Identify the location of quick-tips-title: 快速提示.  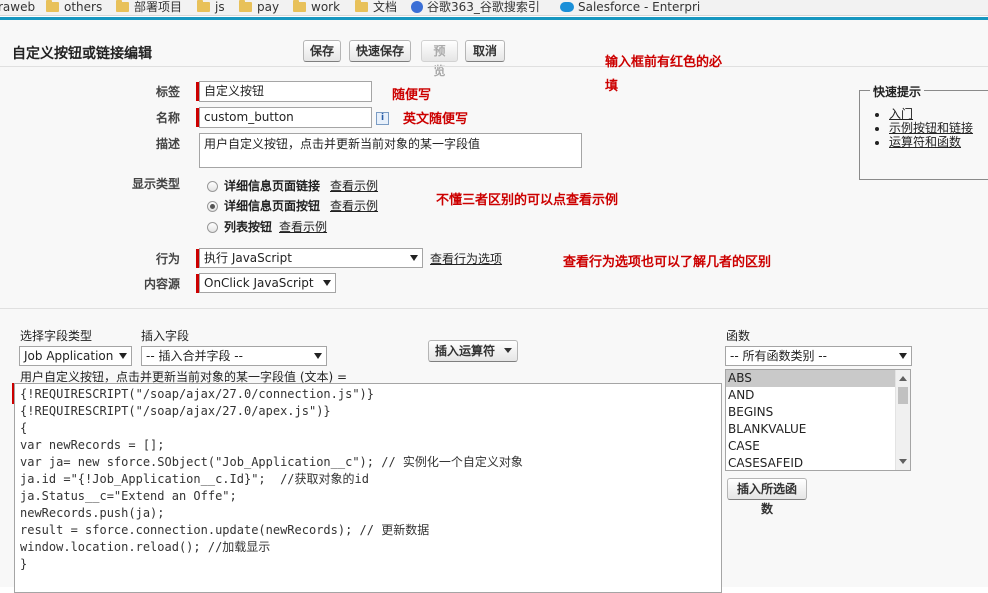
(897, 91).